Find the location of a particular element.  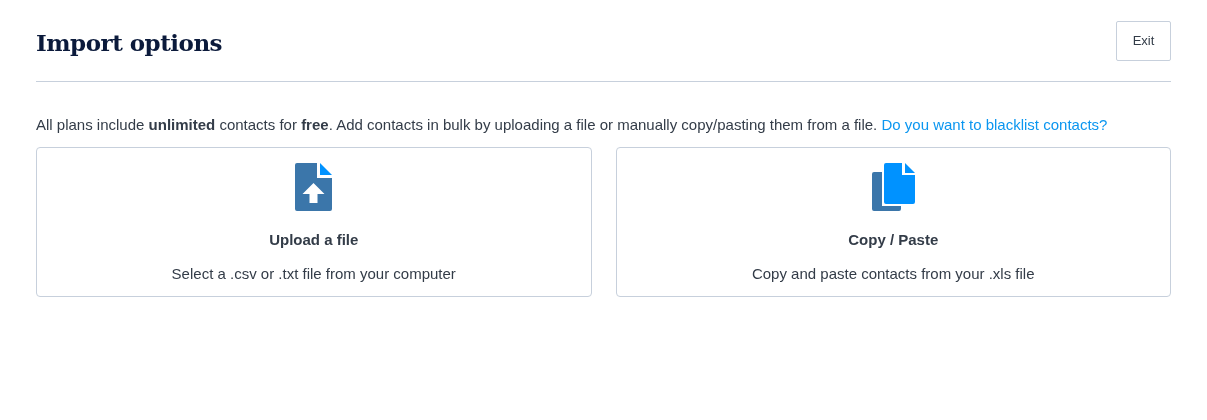

file-upload-icon is located at coordinates (314, 187).